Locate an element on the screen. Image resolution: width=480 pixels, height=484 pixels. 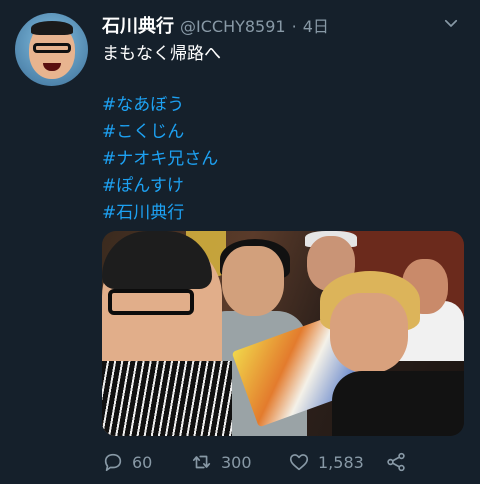
tweet-header: 石川典行 @ICCHY8591 · 4日 is located at coordinates (215, 25).